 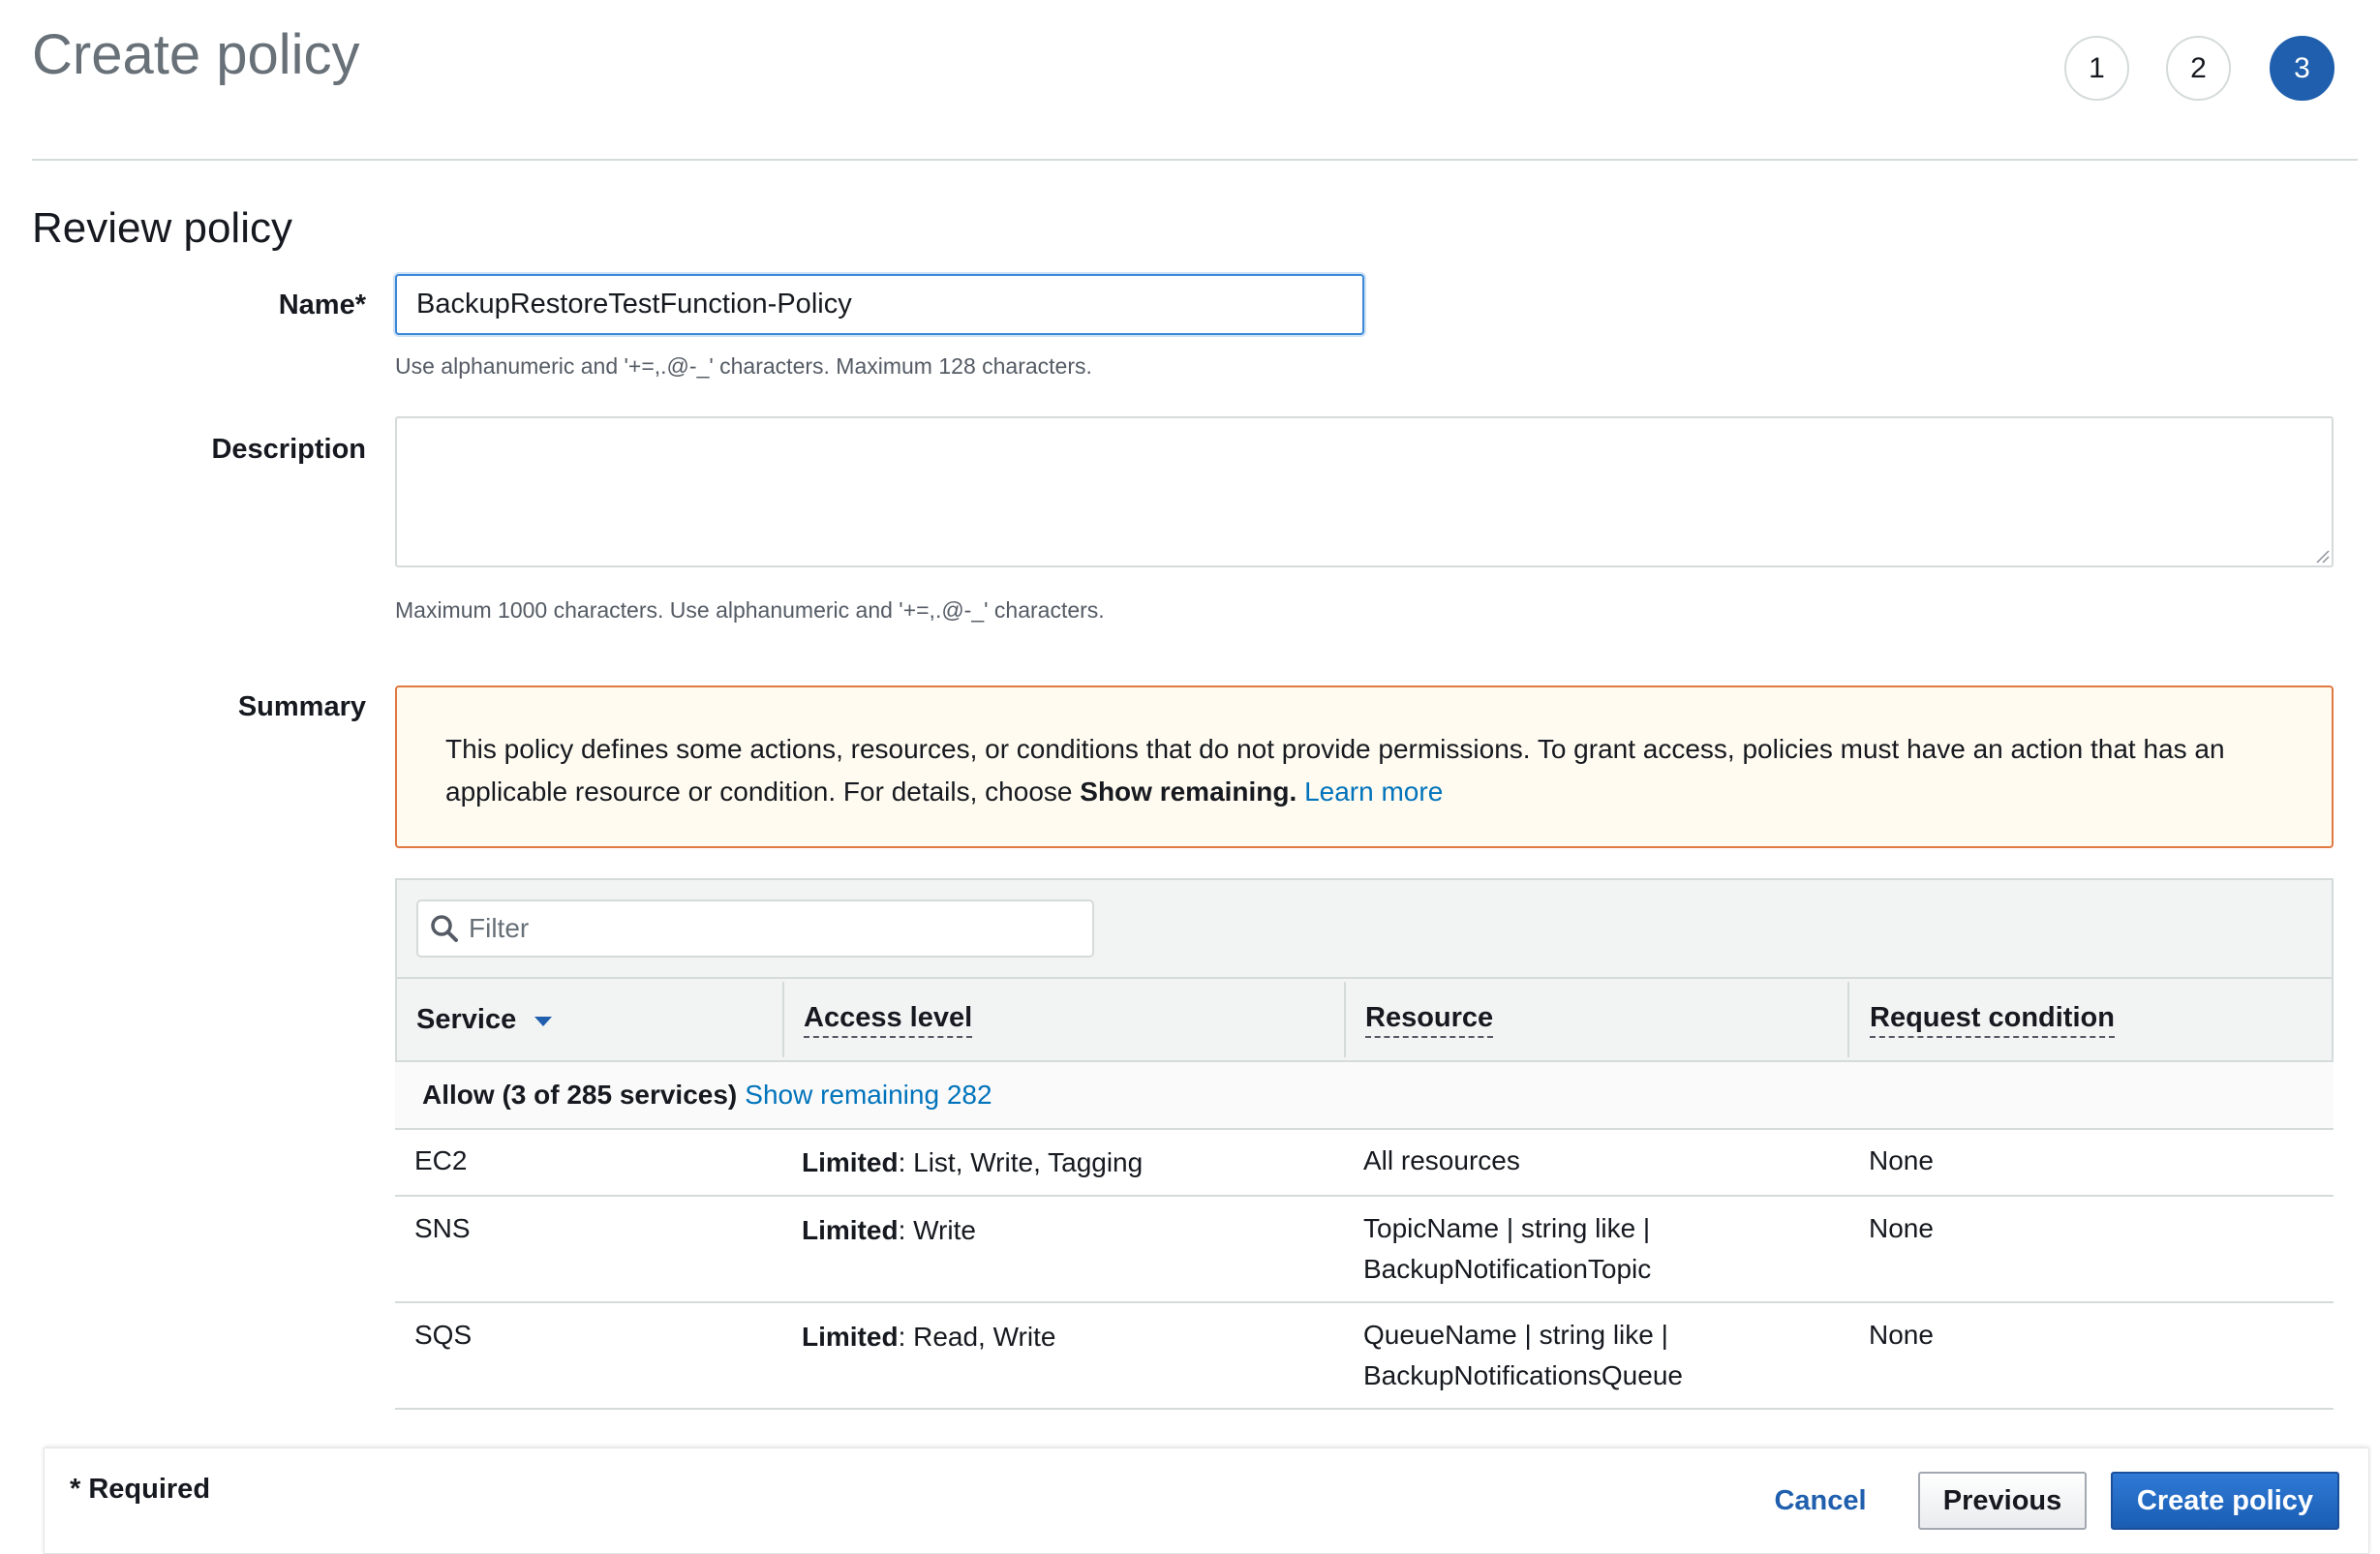 What do you see at coordinates (973, 1162) in the screenshot?
I see `access-level-cell: Limited: List, Write, Tagging` at bounding box center [973, 1162].